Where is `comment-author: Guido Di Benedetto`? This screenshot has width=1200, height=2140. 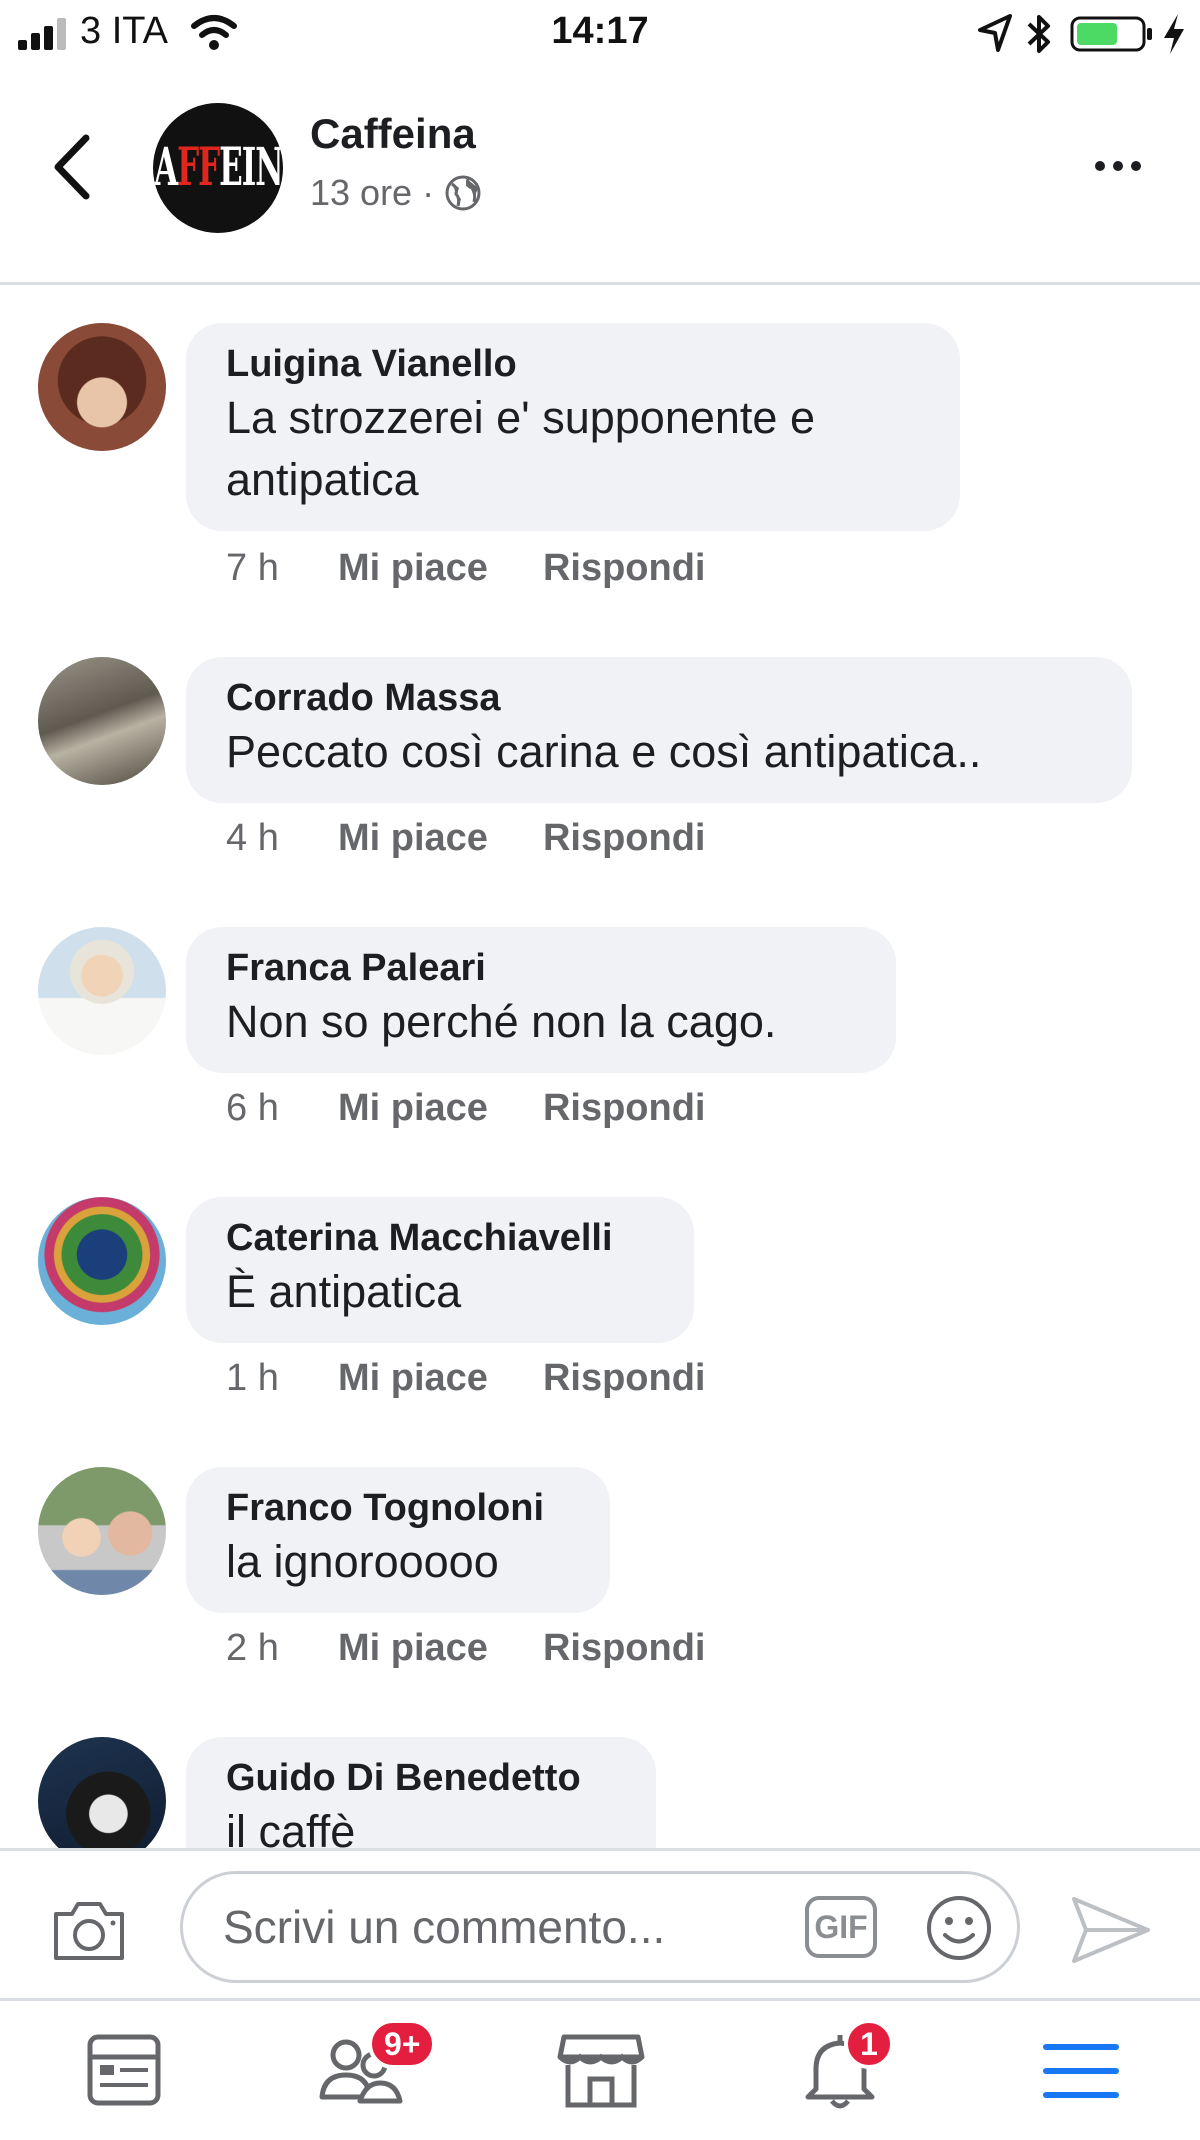 comment-author: Guido Di Benedetto is located at coordinates (421, 1778).